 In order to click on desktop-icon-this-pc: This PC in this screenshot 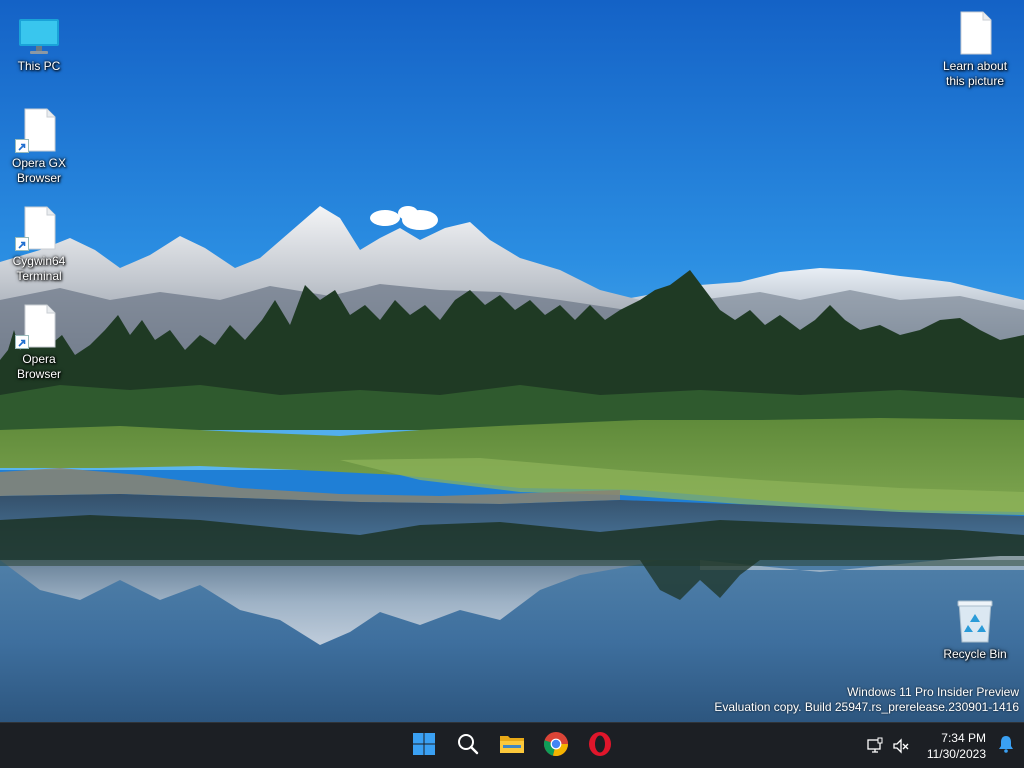, I will do `click(39, 41)`.